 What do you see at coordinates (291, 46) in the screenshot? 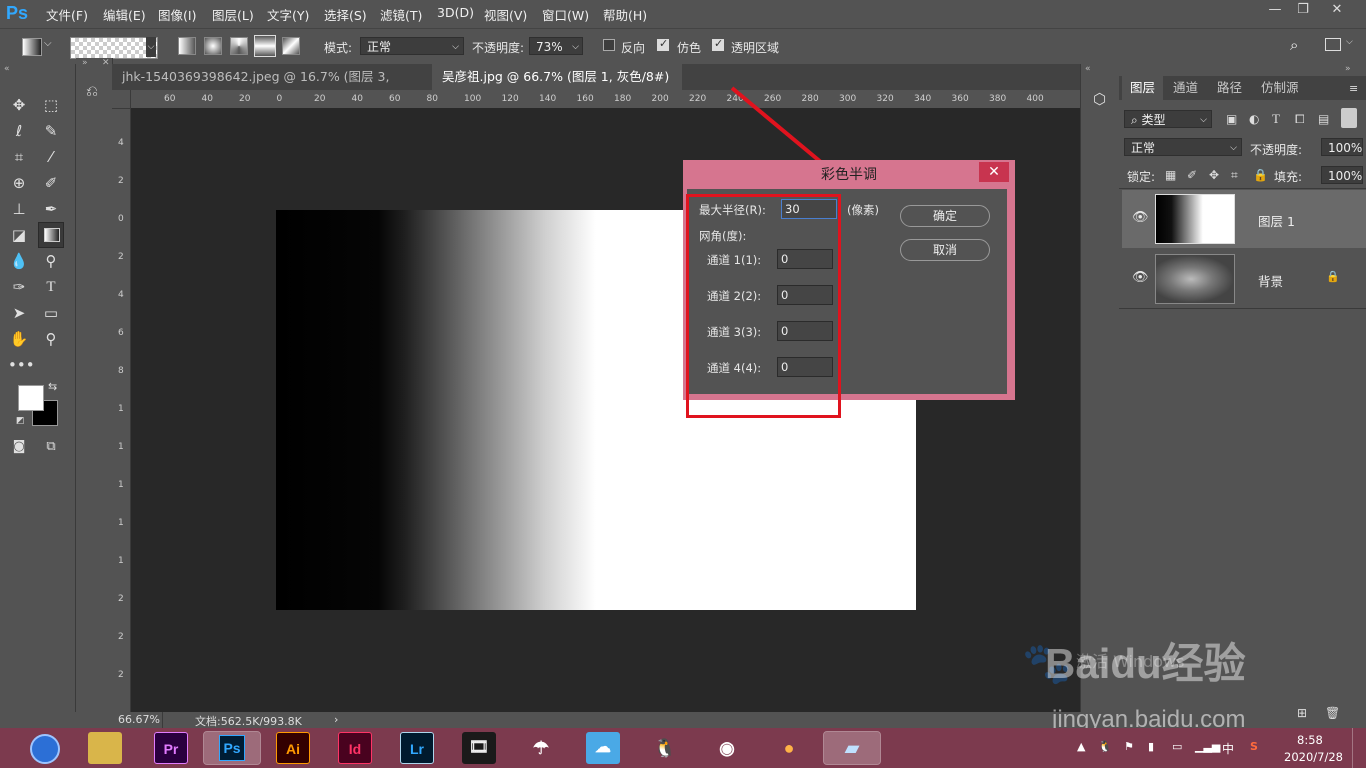
I see `diamond-gradient-icon` at bounding box center [291, 46].